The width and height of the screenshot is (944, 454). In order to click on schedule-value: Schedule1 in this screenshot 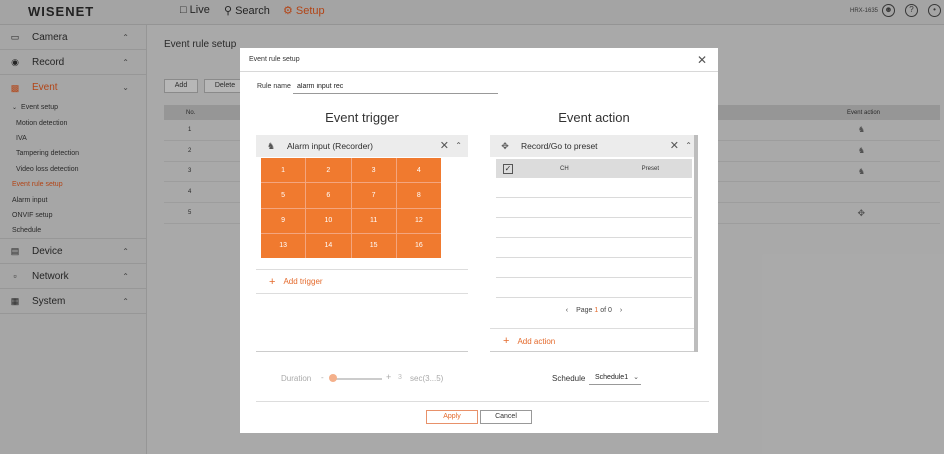, I will do `click(612, 377)`.